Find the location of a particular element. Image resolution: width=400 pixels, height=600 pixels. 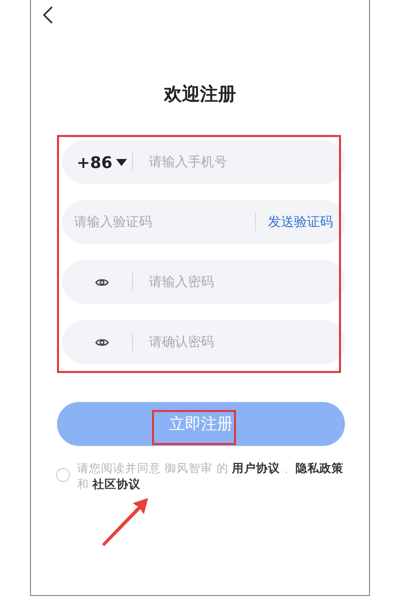

page-title: 欢迎注册 is located at coordinates (199, 94).